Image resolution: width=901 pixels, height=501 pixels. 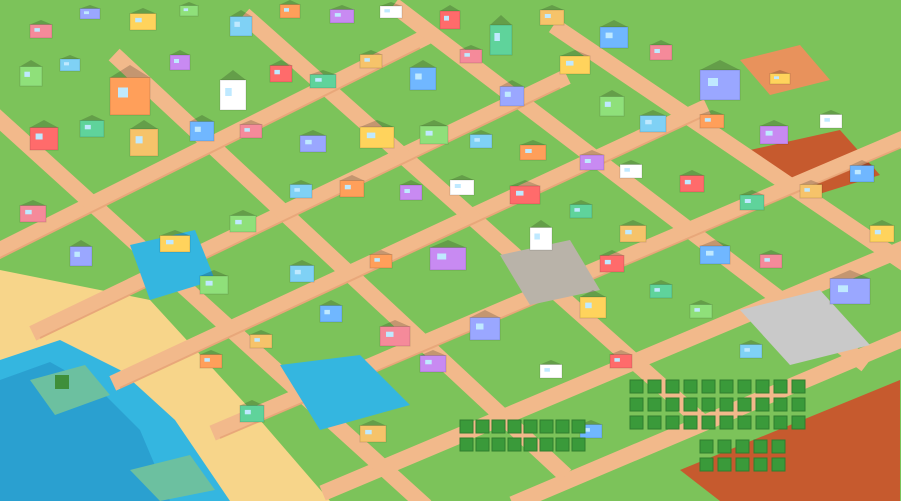 What do you see at coordinates (62, 382) in the screenshot?
I see `island-tree` at bounding box center [62, 382].